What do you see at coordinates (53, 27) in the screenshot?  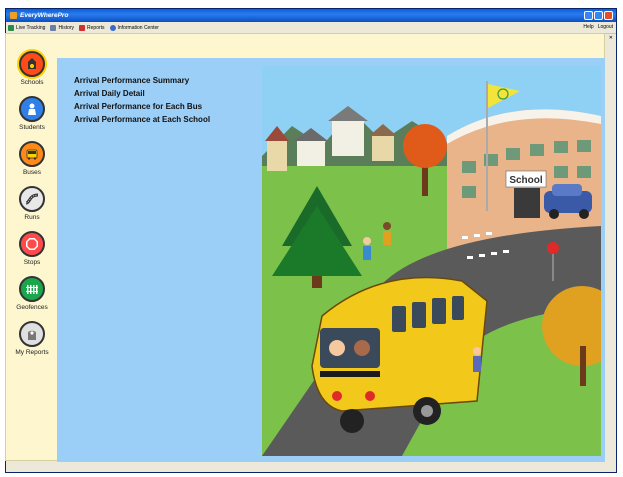 I see `history-icon` at bounding box center [53, 27].